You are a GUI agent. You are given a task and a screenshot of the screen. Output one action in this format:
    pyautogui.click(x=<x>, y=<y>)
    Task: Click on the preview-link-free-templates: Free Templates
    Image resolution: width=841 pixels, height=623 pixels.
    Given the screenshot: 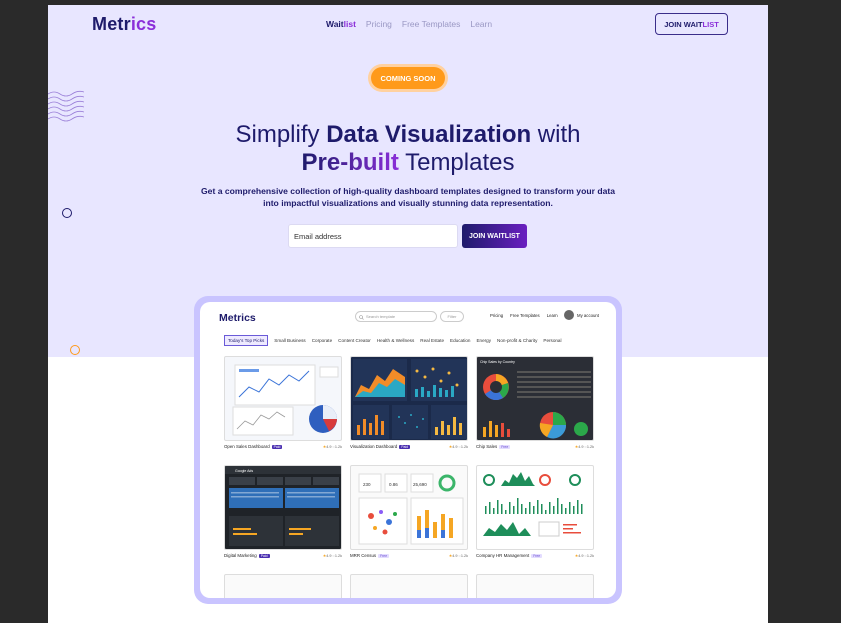 What is the action you would take?
    pyautogui.click(x=525, y=315)
    